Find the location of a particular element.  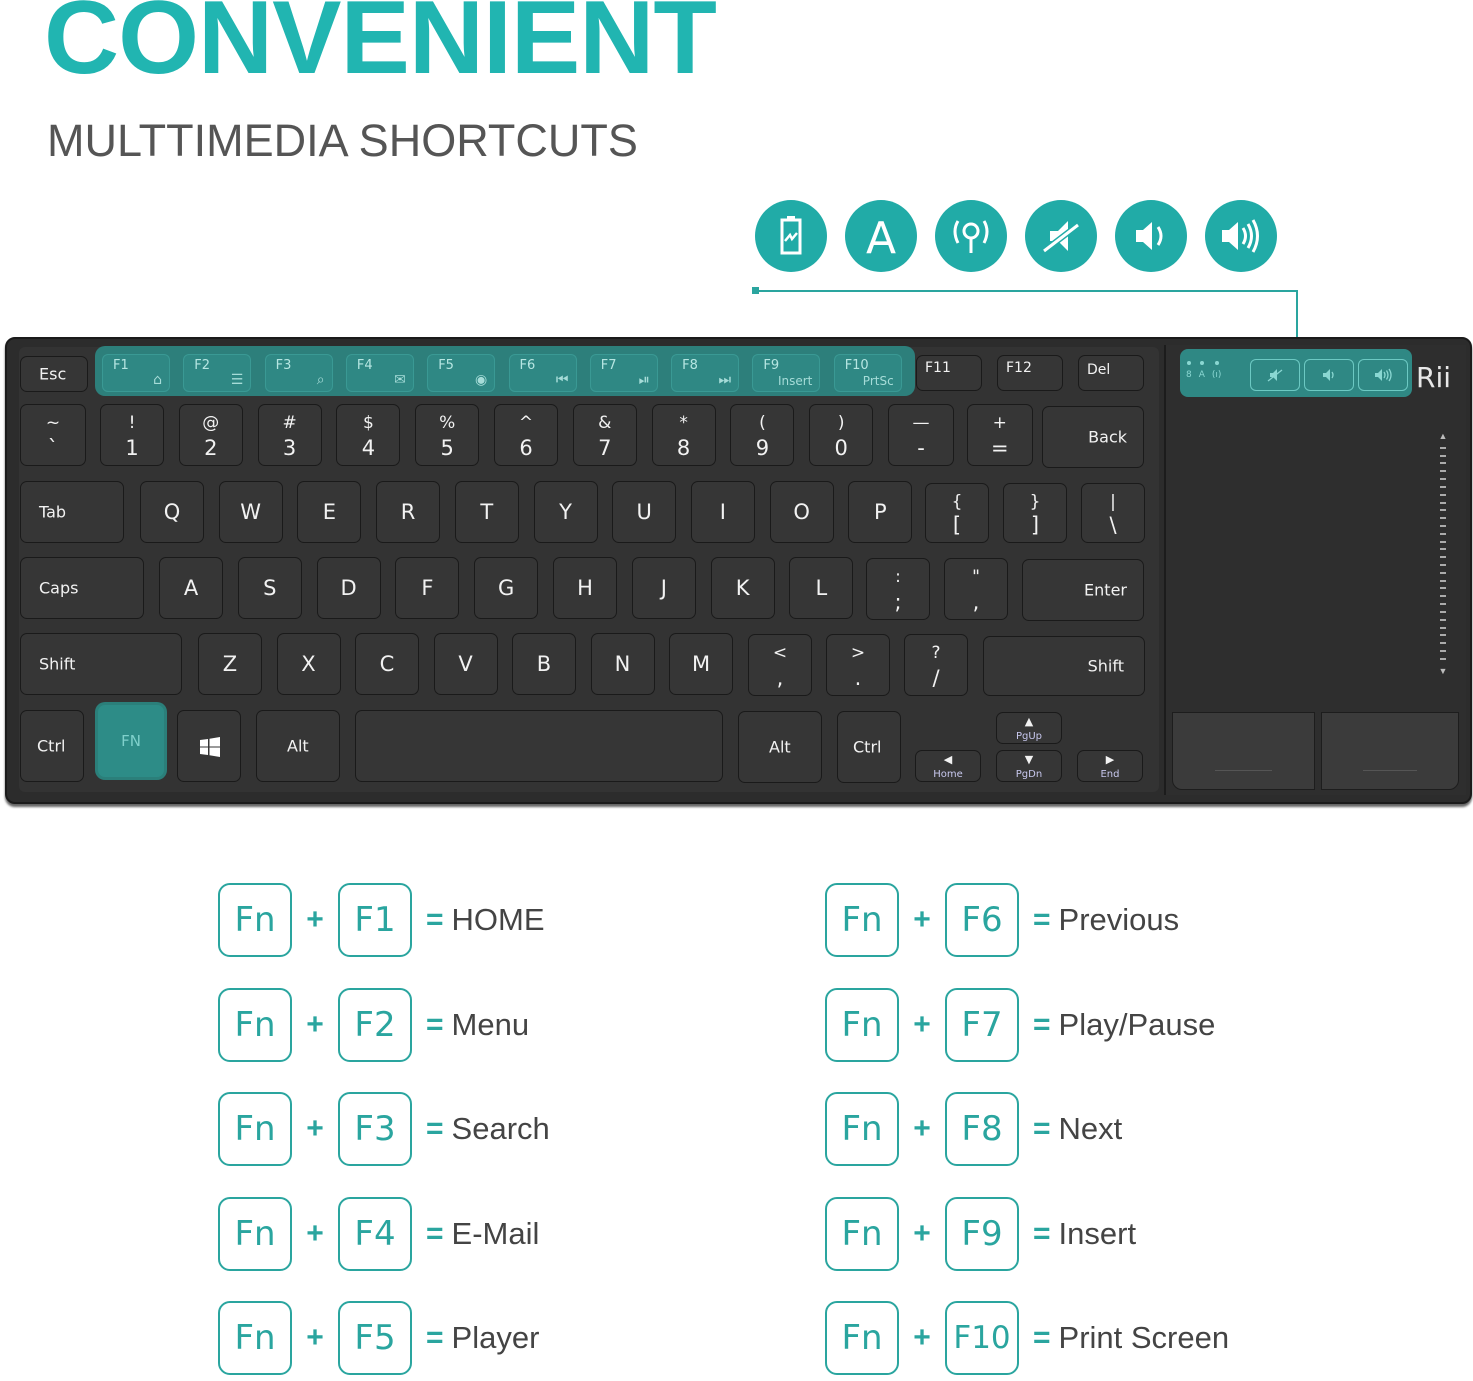

mute-button is located at coordinates (1275, 375).